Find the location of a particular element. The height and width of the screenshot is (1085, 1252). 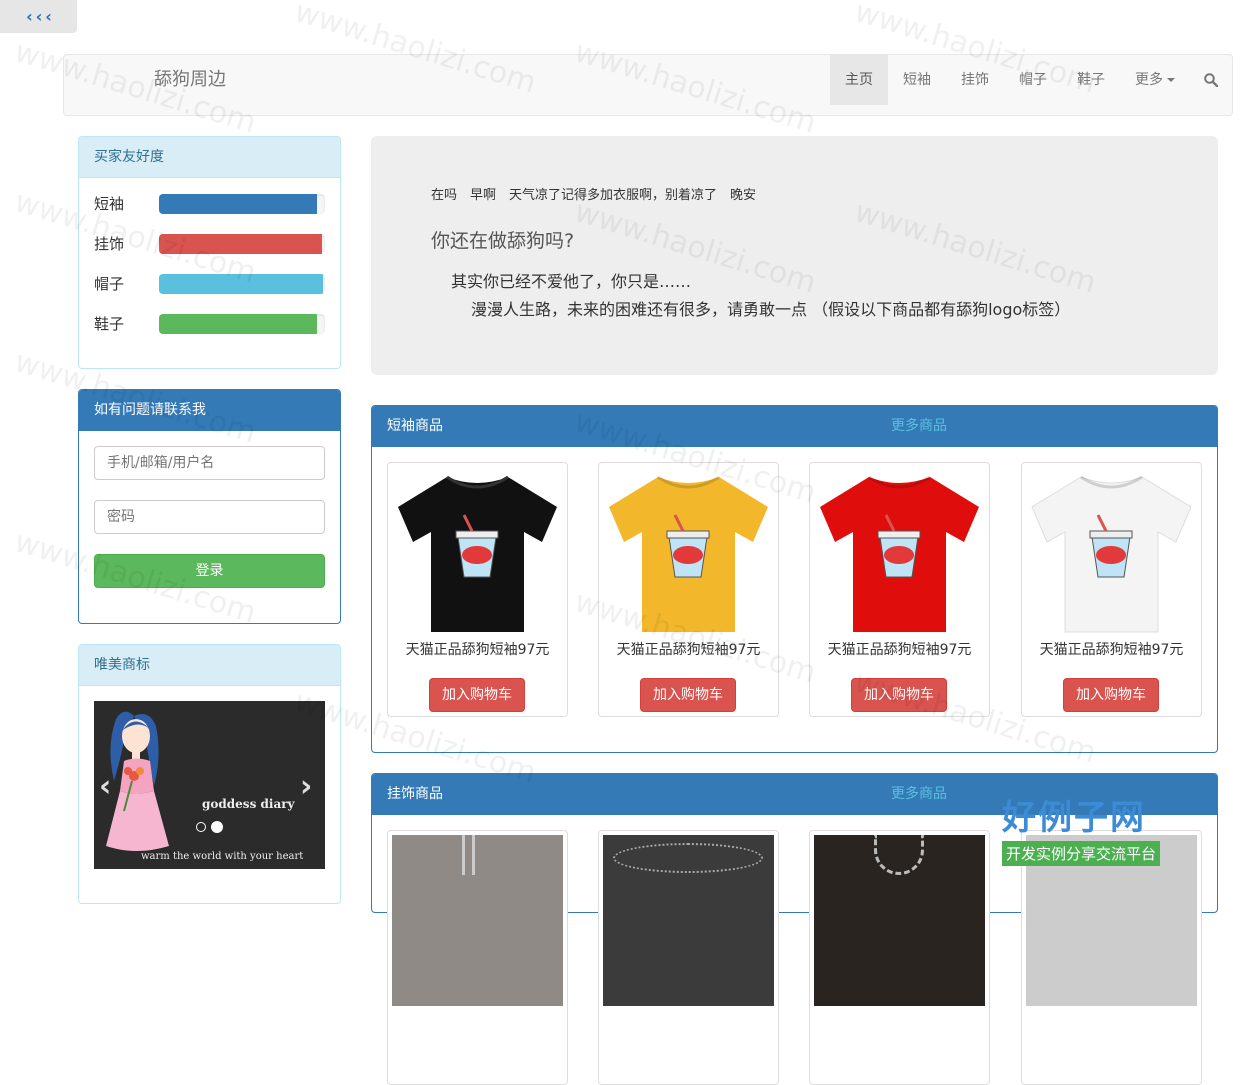

ratings-panel-title: 买家友好度 is located at coordinates (209, 157).